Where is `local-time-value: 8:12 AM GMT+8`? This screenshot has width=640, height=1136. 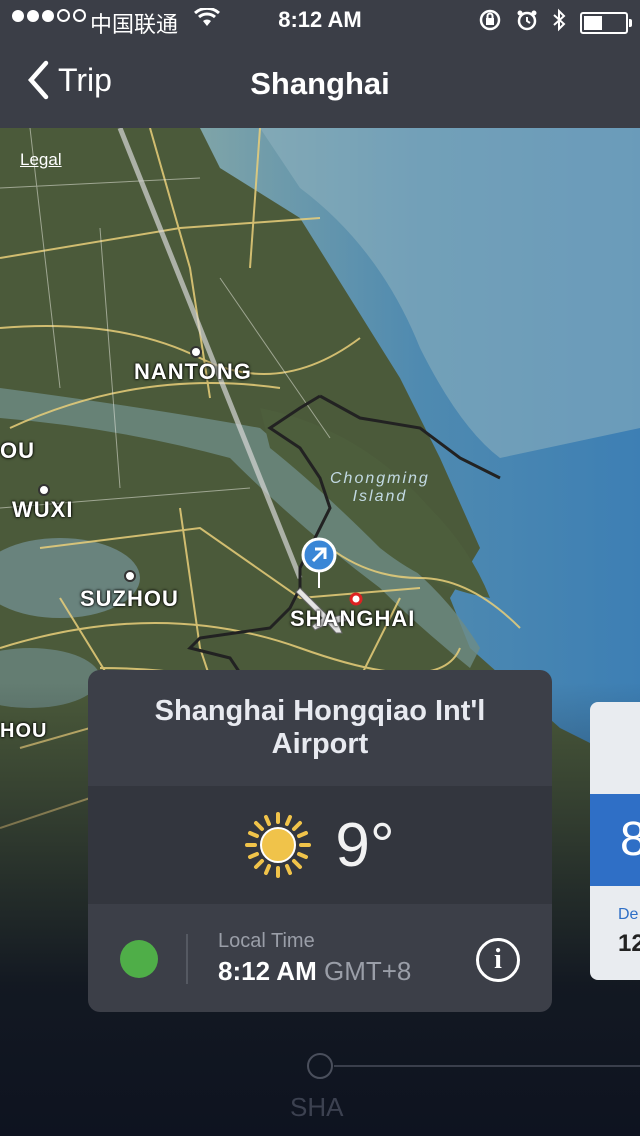 local-time-value: 8:12 AM GMT+8 is located at coordinates (315, 971).